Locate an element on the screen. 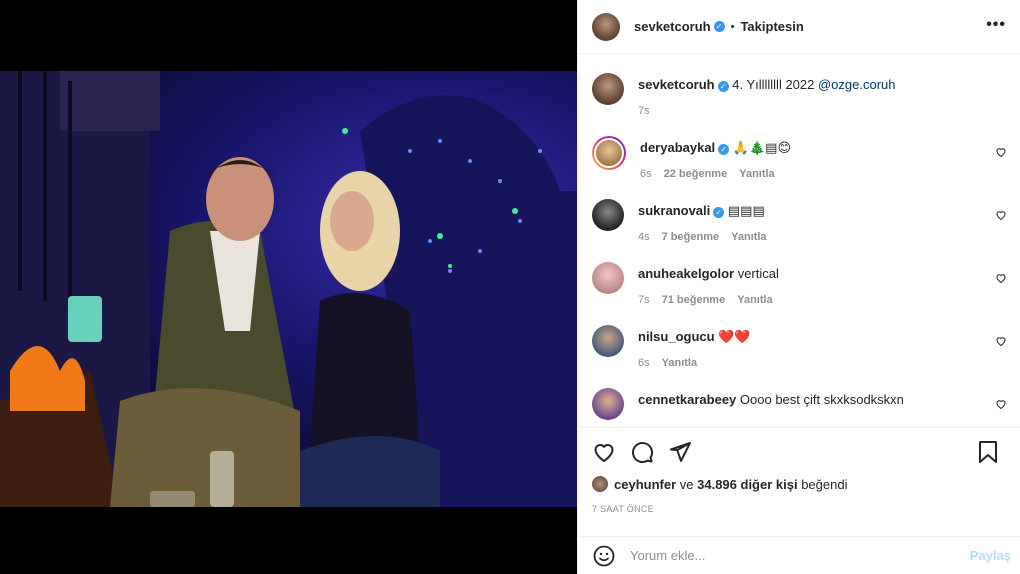  comment-likes: 7 beğenme is located at coordinates (690, 237).